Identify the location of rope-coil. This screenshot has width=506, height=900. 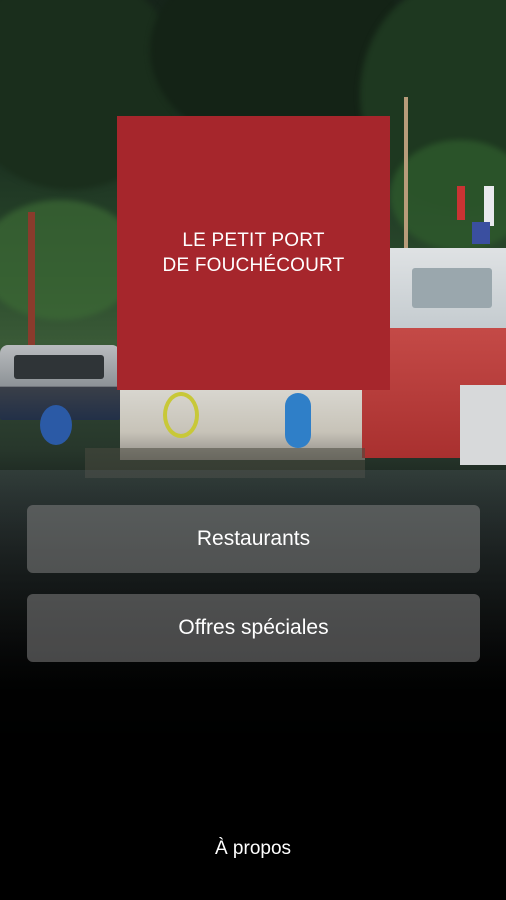
(181, 415).